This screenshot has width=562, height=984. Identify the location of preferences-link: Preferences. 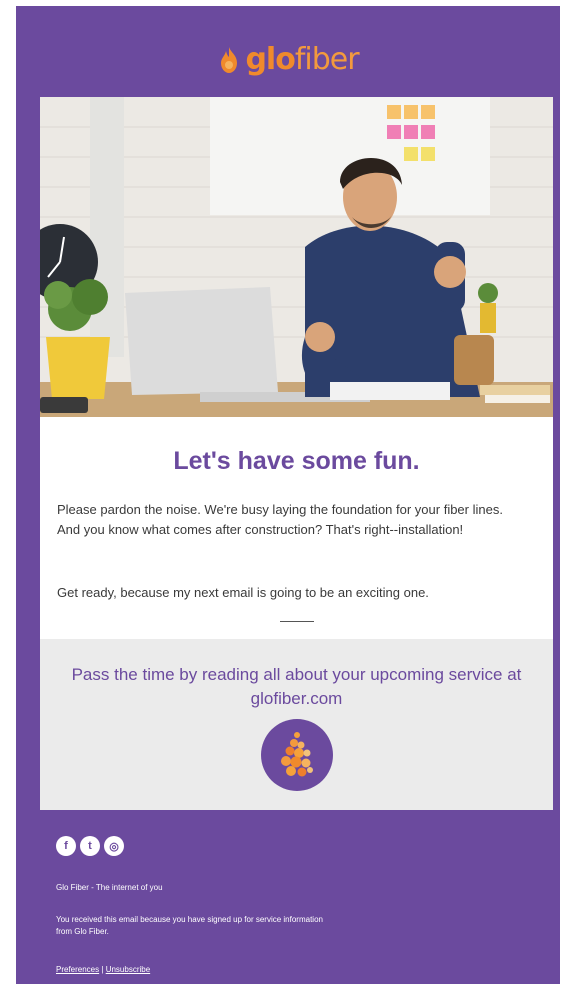
(77, 969).